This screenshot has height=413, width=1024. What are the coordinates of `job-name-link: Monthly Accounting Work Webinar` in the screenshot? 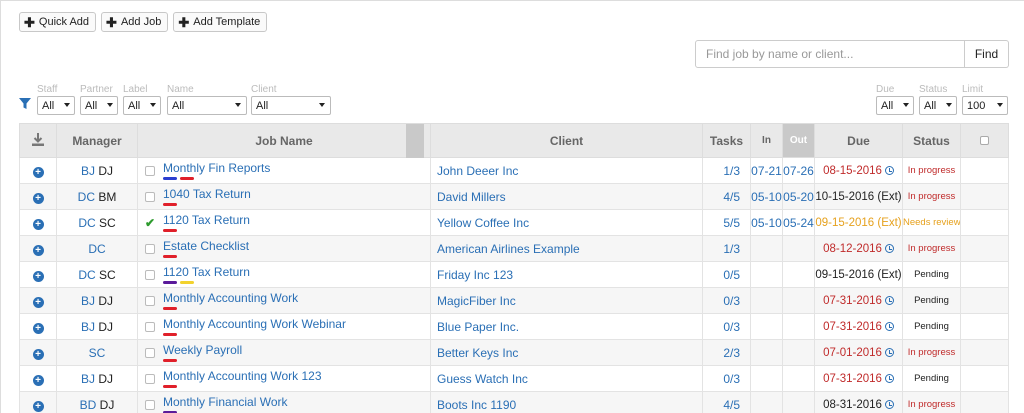 It's located at (254, 324).